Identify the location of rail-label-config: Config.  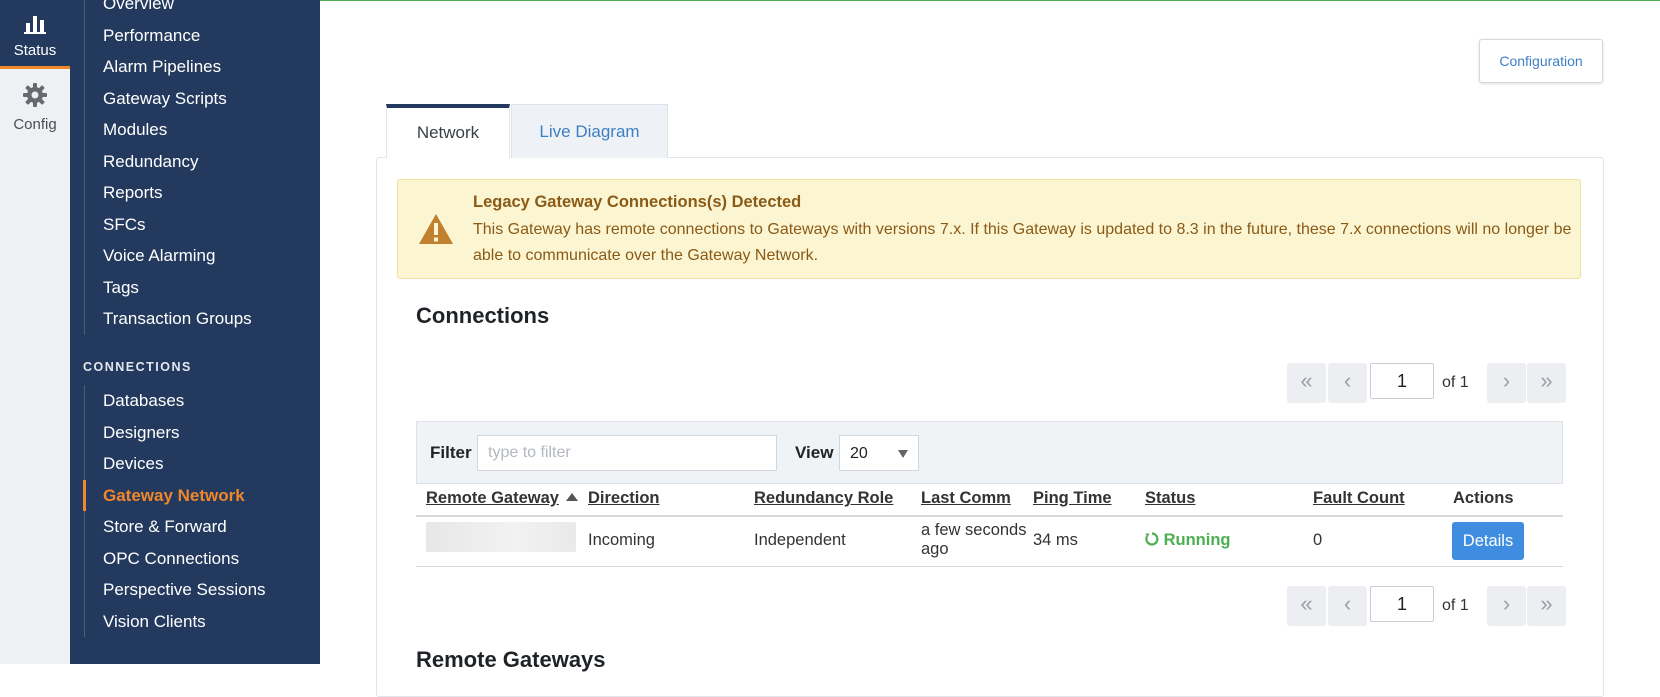
(35, 124).